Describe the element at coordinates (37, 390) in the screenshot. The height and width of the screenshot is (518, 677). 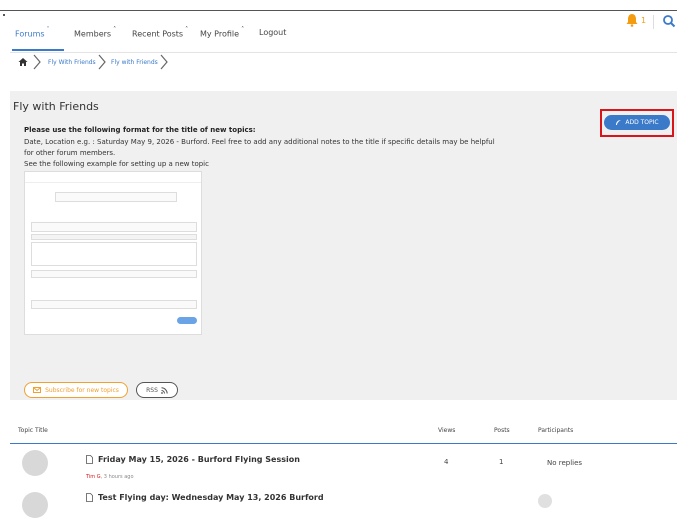
I see `envelope-icon` at that location.